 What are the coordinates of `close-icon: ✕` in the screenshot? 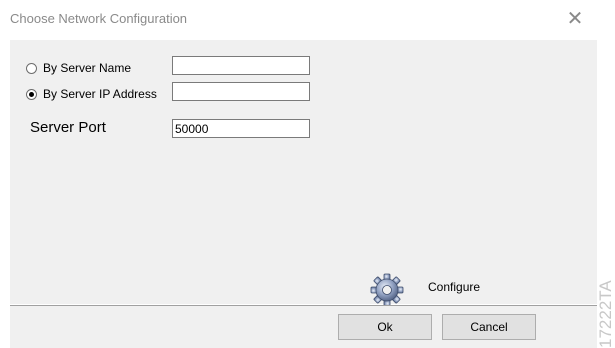 It's located at (575, 19).